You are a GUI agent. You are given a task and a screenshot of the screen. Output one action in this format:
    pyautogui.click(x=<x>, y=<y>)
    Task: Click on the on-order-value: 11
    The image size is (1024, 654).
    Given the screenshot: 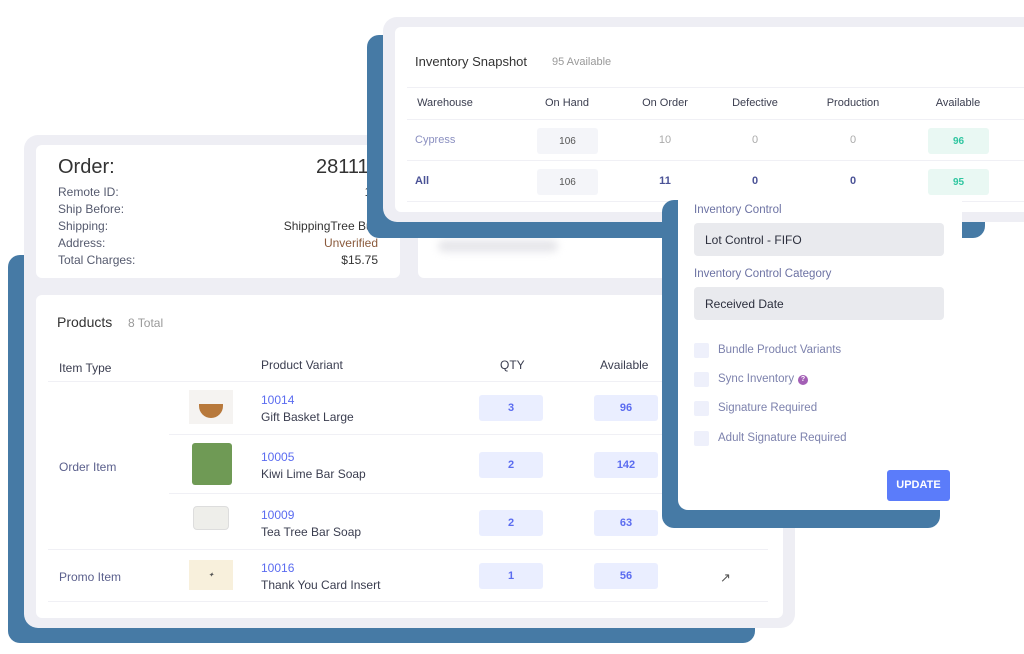 What is the action you would take?
    pyautogui.click(x=665, y=181)
    